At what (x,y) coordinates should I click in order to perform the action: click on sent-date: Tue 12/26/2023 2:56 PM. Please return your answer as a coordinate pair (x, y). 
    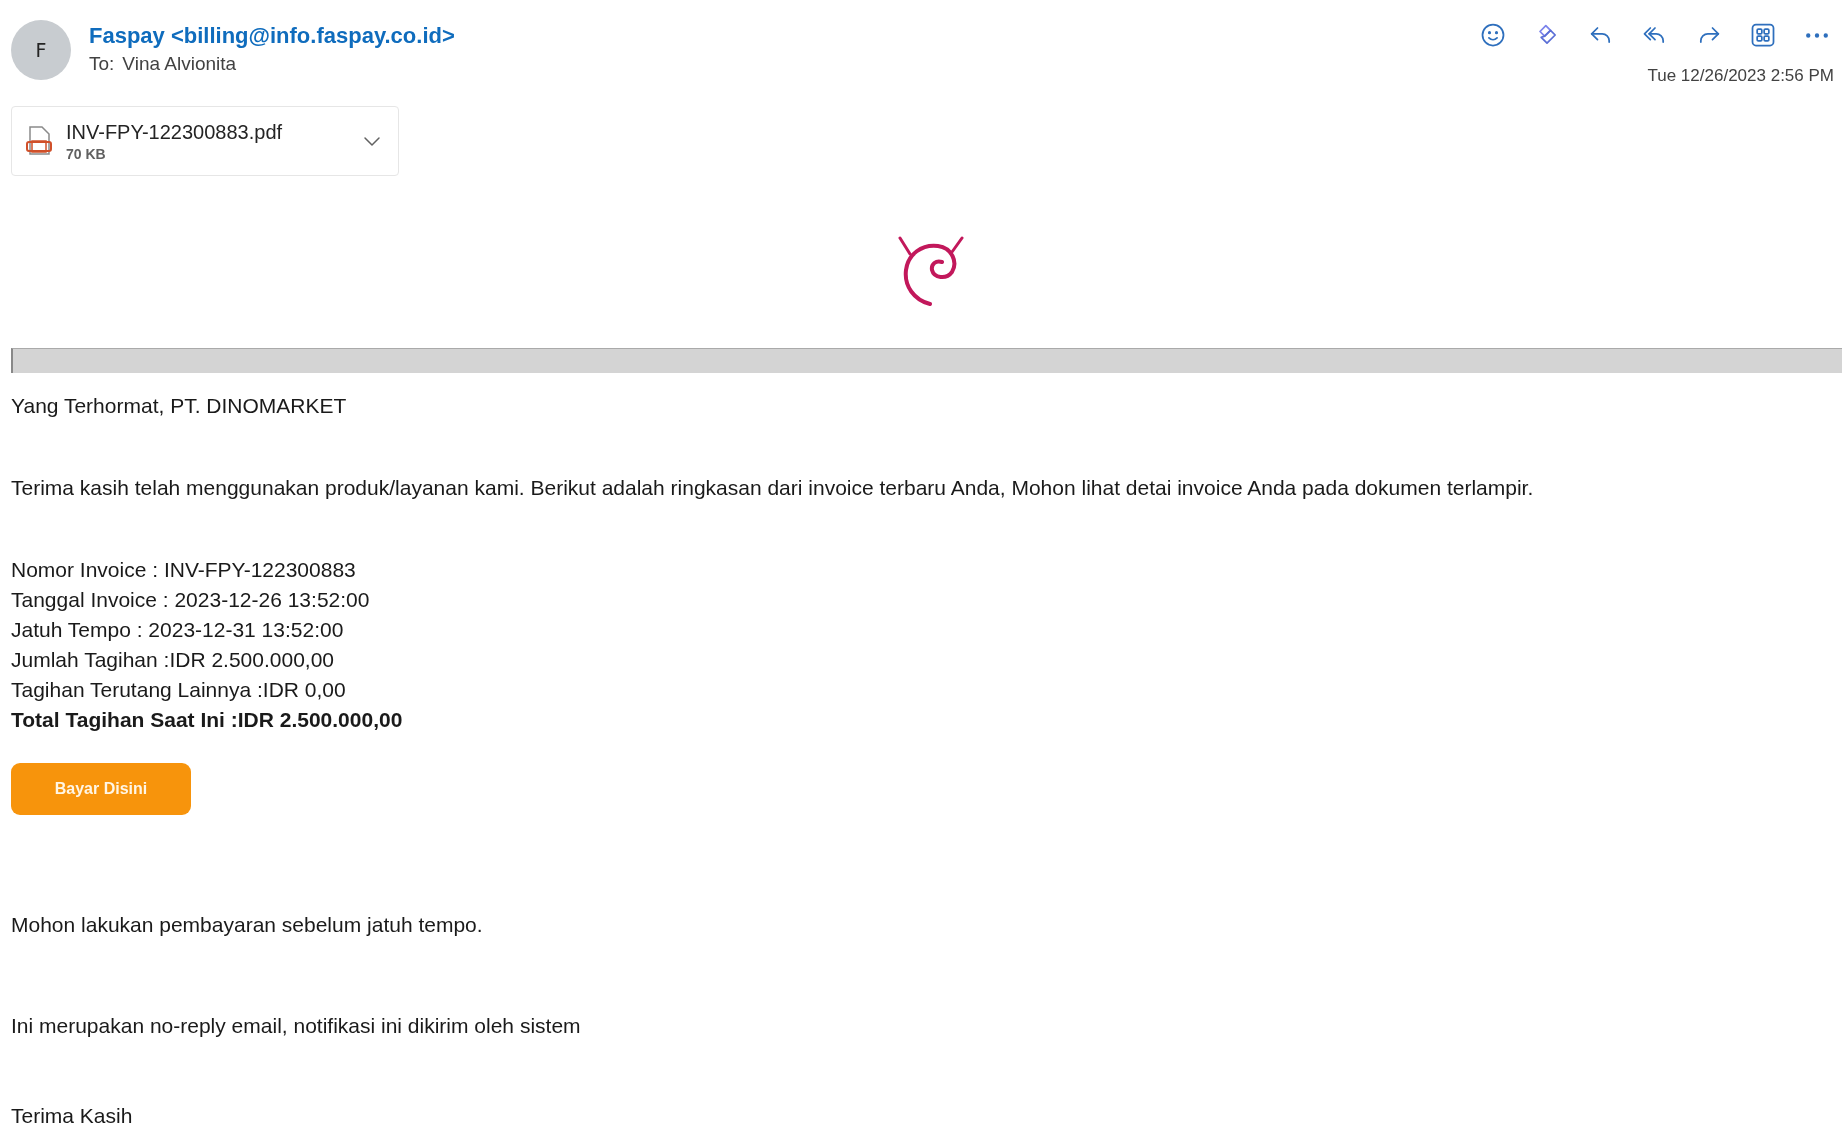
    Looking at the image, I should click on (1740, 76).